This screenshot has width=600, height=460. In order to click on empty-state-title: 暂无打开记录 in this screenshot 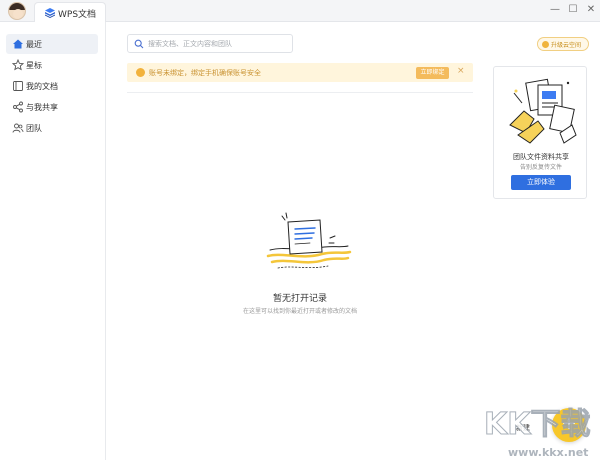, I will do `click(299, 299)`.